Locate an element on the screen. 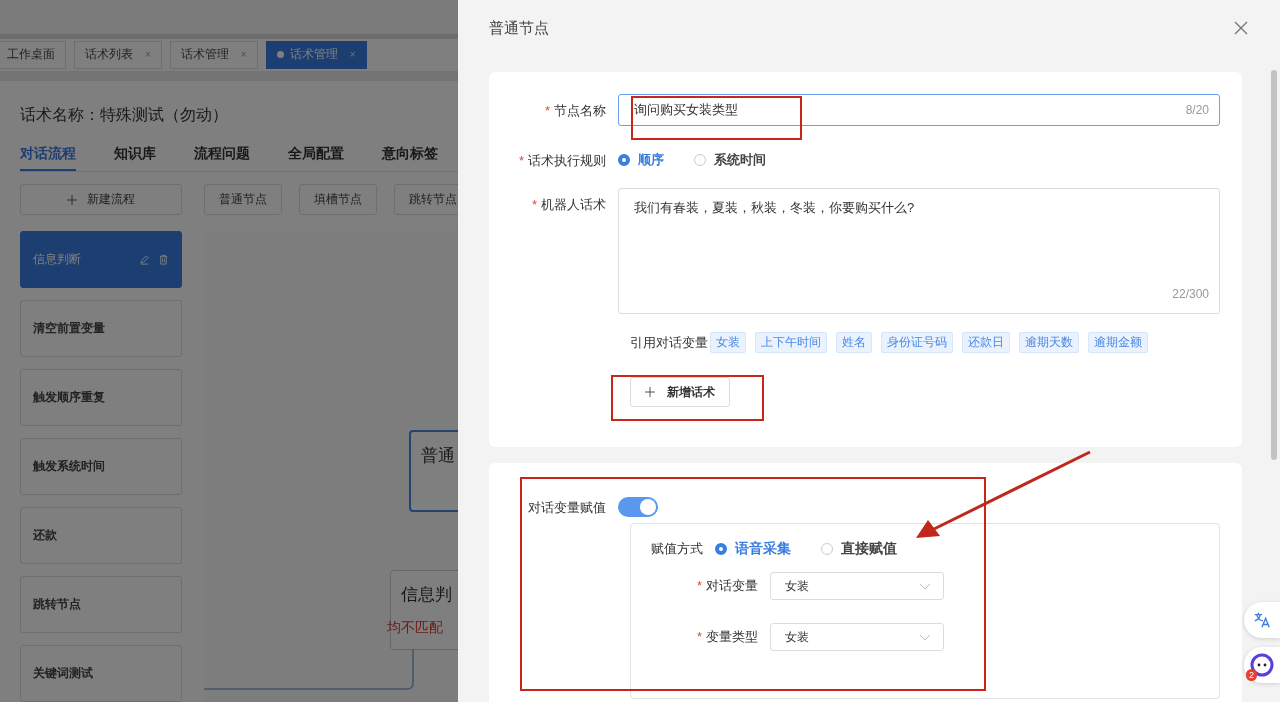 This screenshot has height=702, width=1280. flow-item: 跳转节点 is located at coordinates (101, 604).